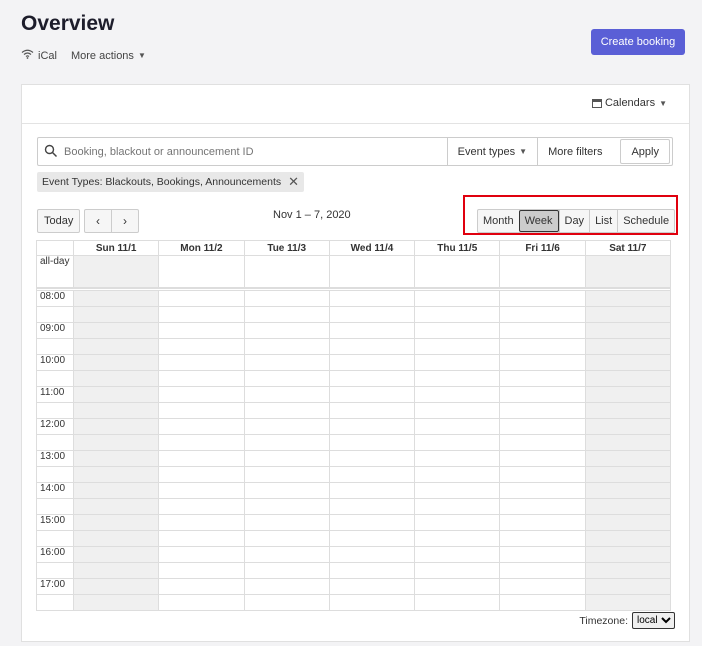 Image resolution: width=702 pixels, height=646 pixels. What do you see at coordinates (498, 221) in the screenshot?
I see `view-month-button: Month` at bounding box center [498, 221].